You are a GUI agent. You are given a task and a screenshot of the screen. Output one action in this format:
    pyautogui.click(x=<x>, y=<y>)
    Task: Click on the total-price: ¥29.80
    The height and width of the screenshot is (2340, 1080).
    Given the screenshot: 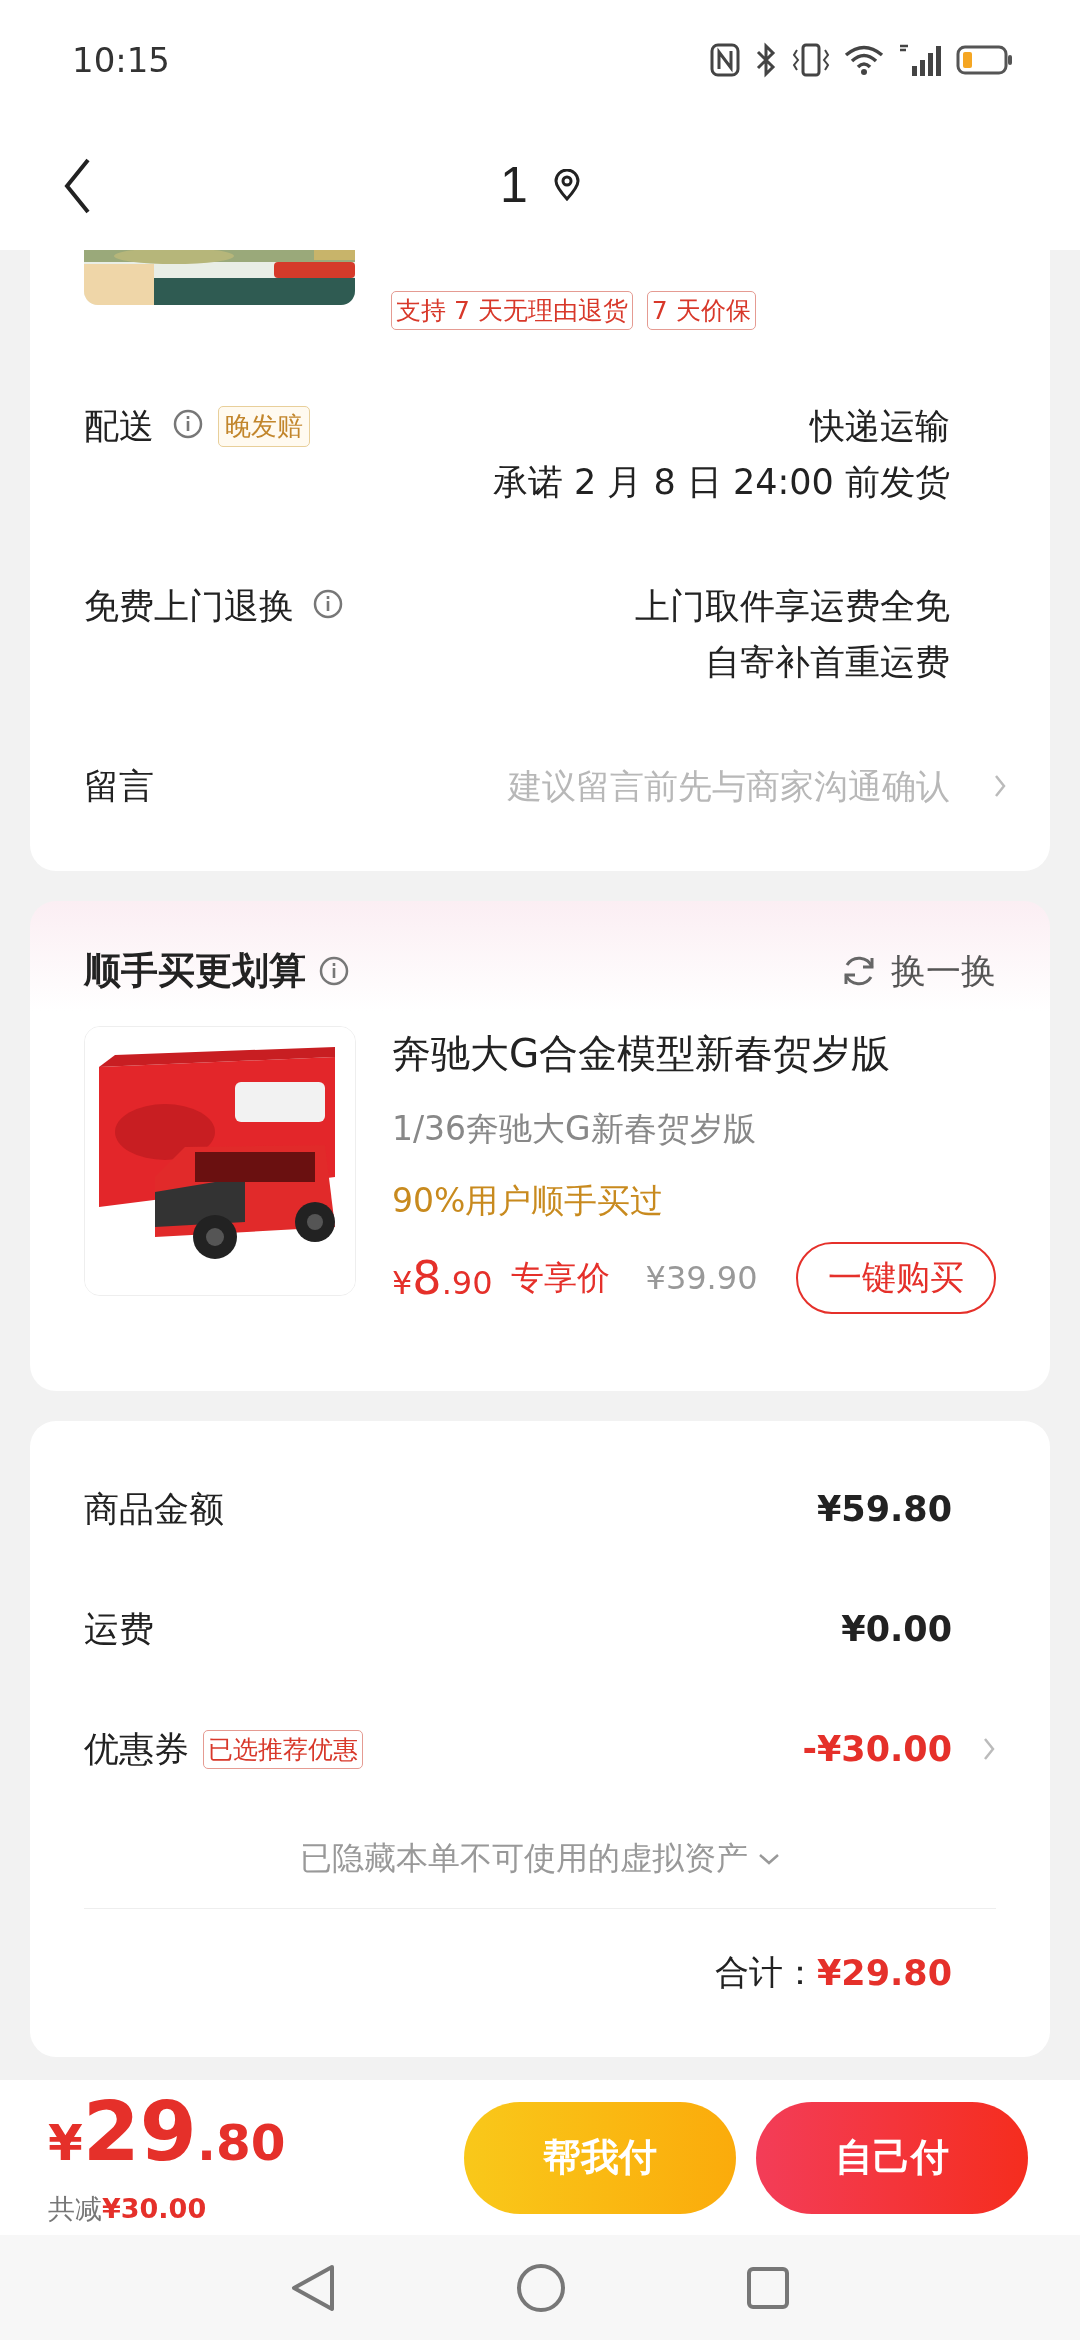 What is the action you would take?
    pyautogui.click(x=167, y=2134)
    